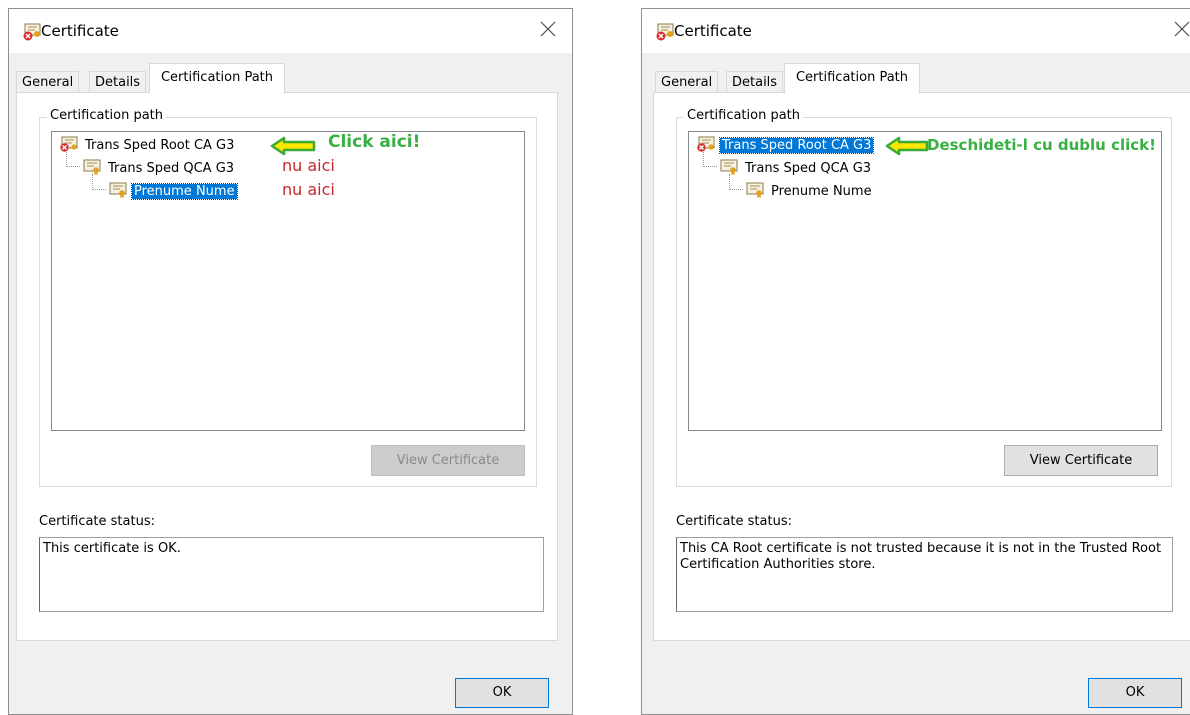  Describe the element at coordinates (1041, 145) in the screenshot. I see `annotation-double-click: Deschideti-l cu dublu click!` at that location.